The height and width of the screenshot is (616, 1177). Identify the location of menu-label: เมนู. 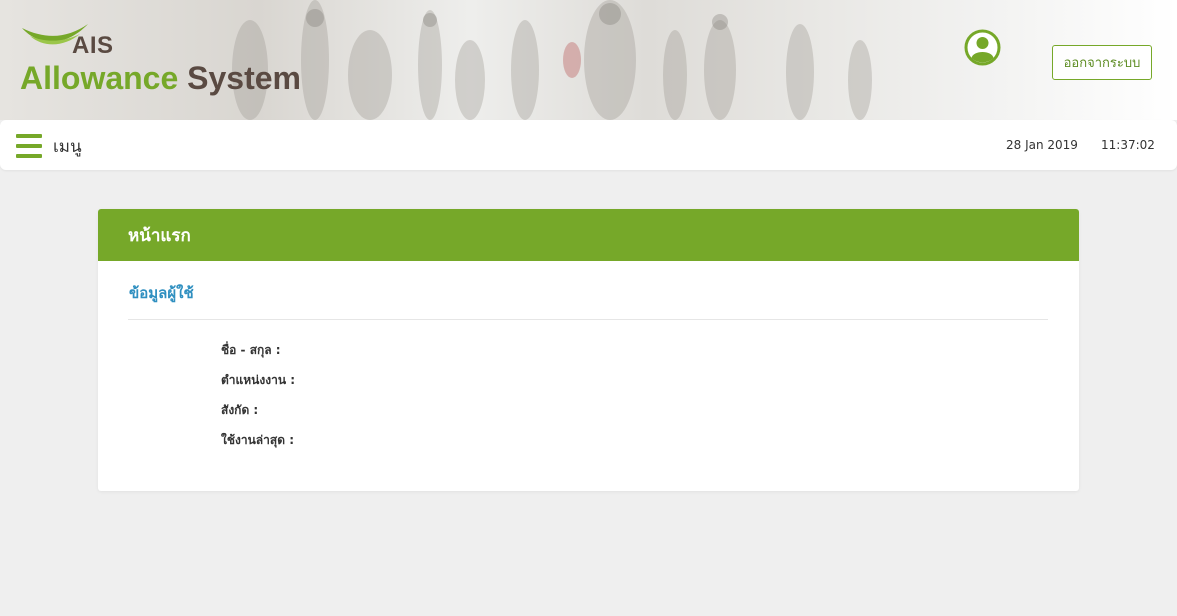
(67, 146).